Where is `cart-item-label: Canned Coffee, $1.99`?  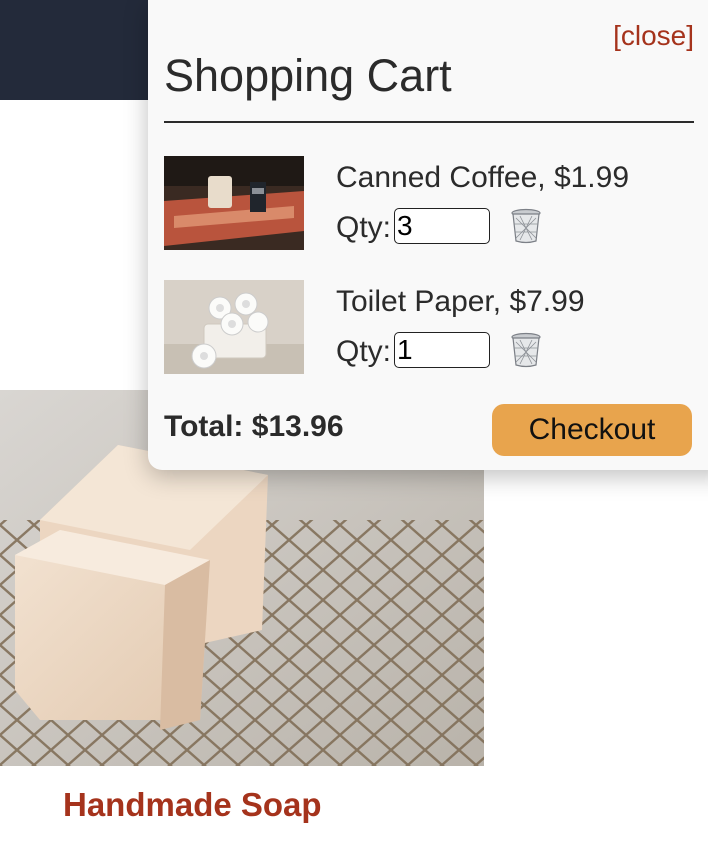
cart-item-label: Canned Coffee, $1.99 is located at coordinates (483, 177).